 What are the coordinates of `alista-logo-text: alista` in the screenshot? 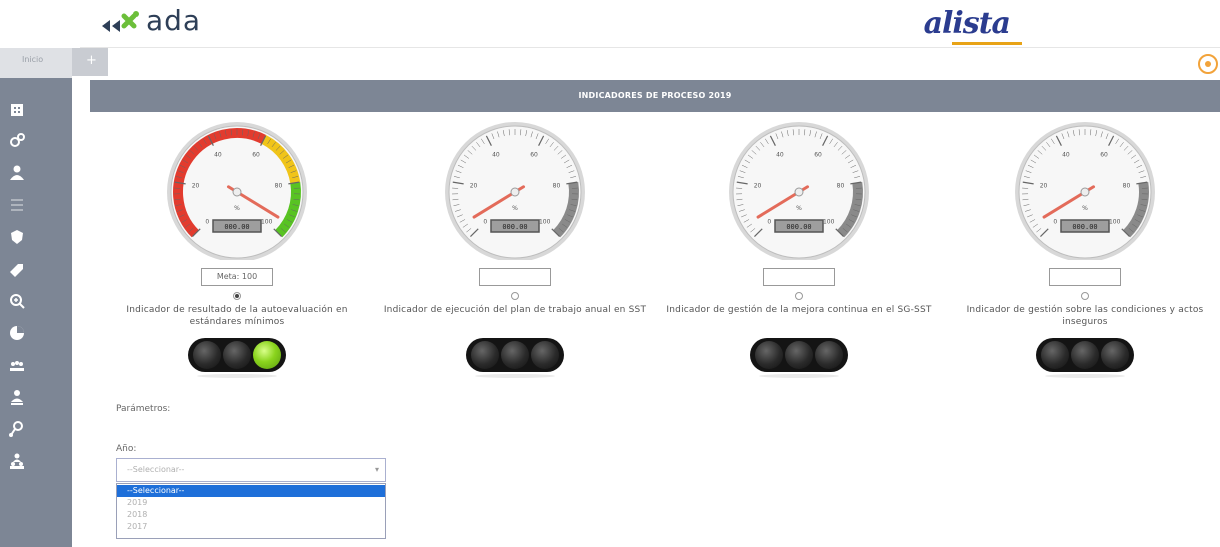 It's located at (967, 23).